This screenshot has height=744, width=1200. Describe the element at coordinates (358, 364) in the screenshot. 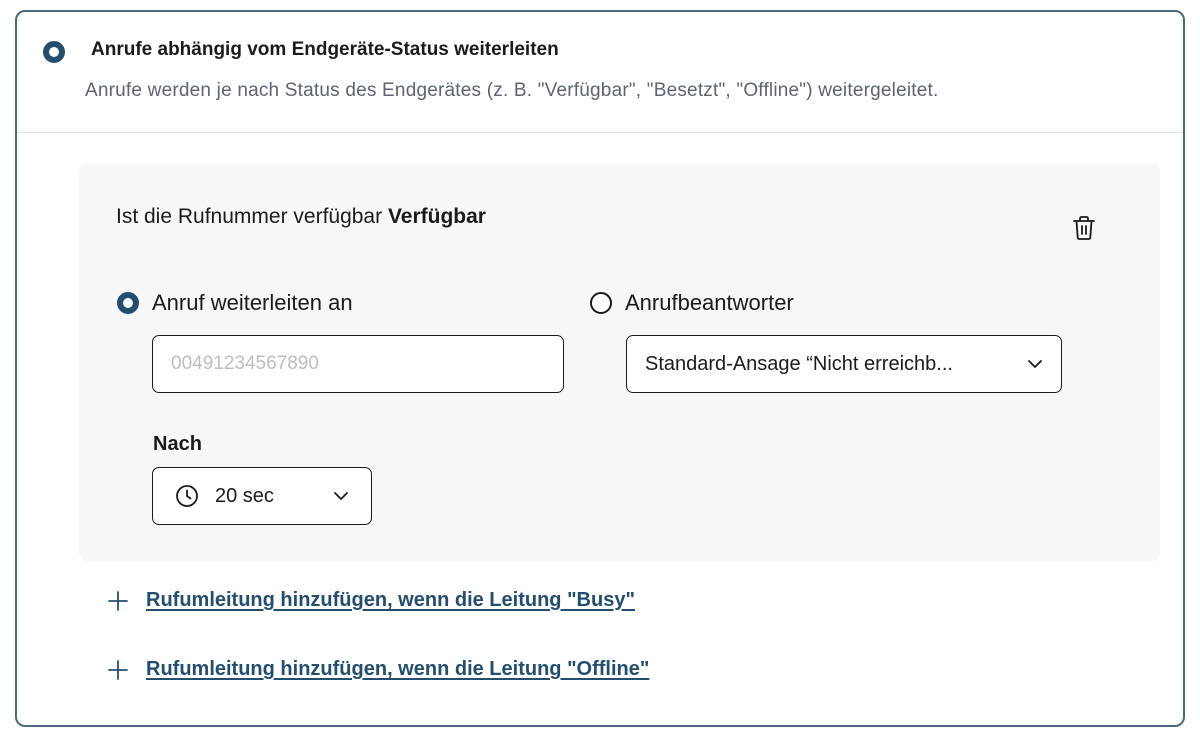

I see `phone-number-input` at that location.